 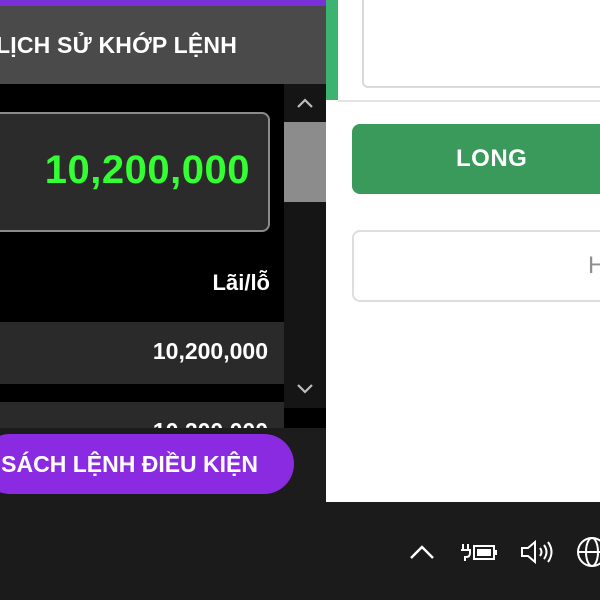 I want to click on long-button: LONG, so click(x=476, y=159).